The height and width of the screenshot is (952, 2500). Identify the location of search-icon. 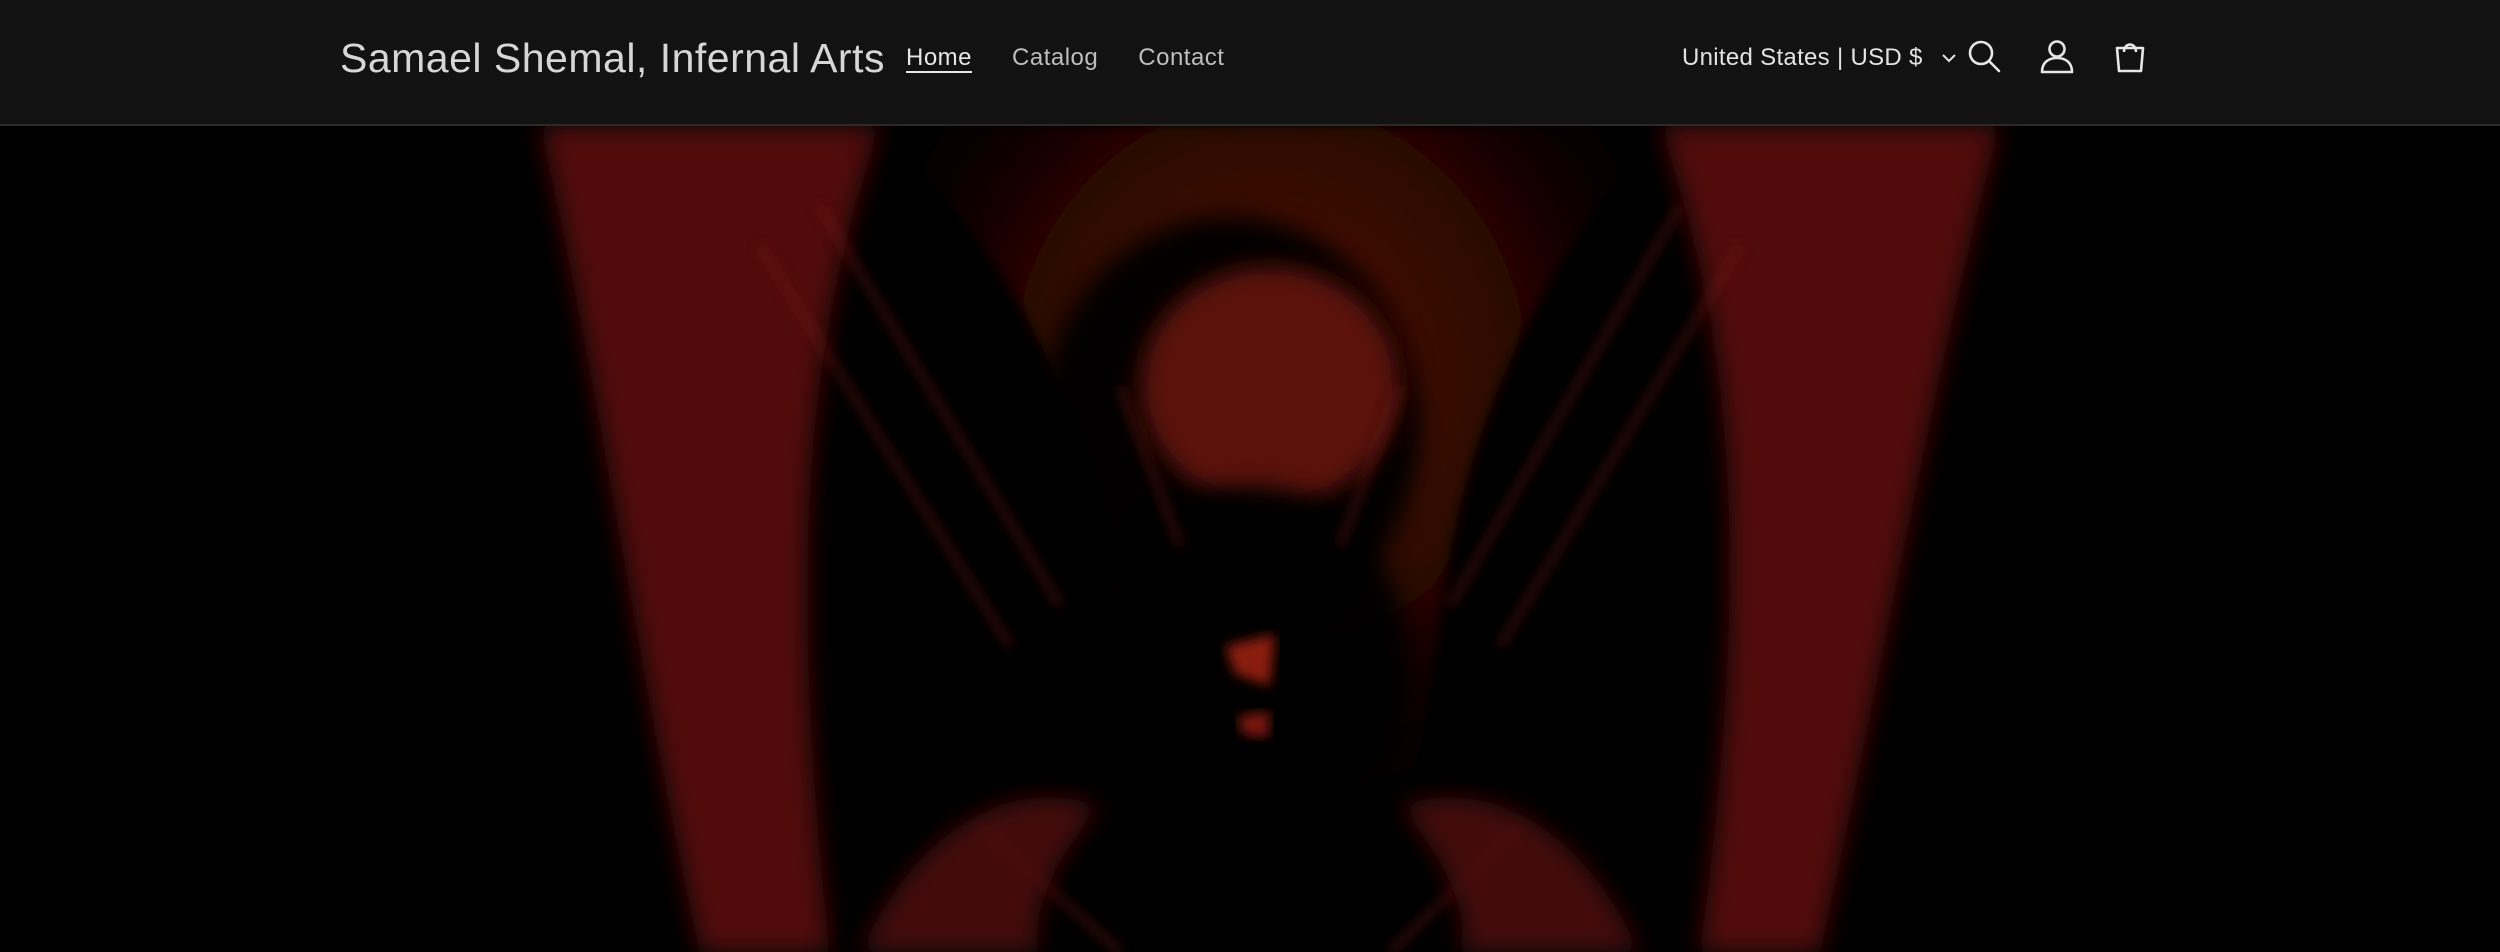
(1984, 58).